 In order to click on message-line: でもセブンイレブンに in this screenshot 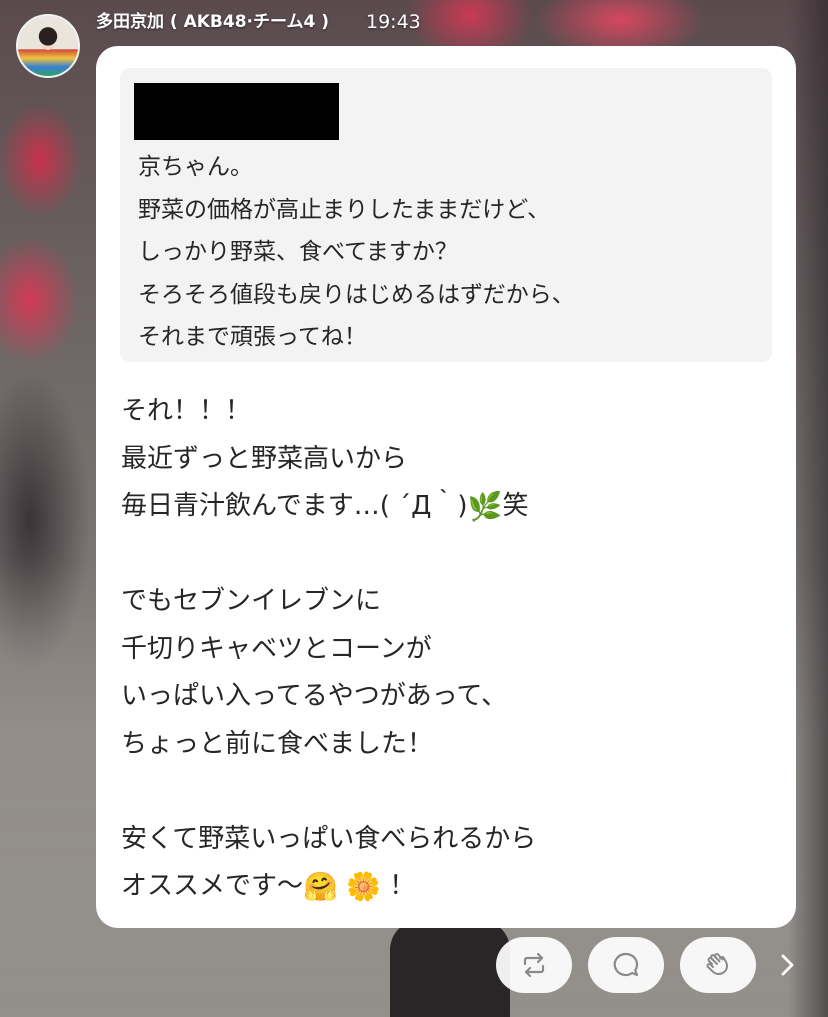, I will do `click(251, 601)`.